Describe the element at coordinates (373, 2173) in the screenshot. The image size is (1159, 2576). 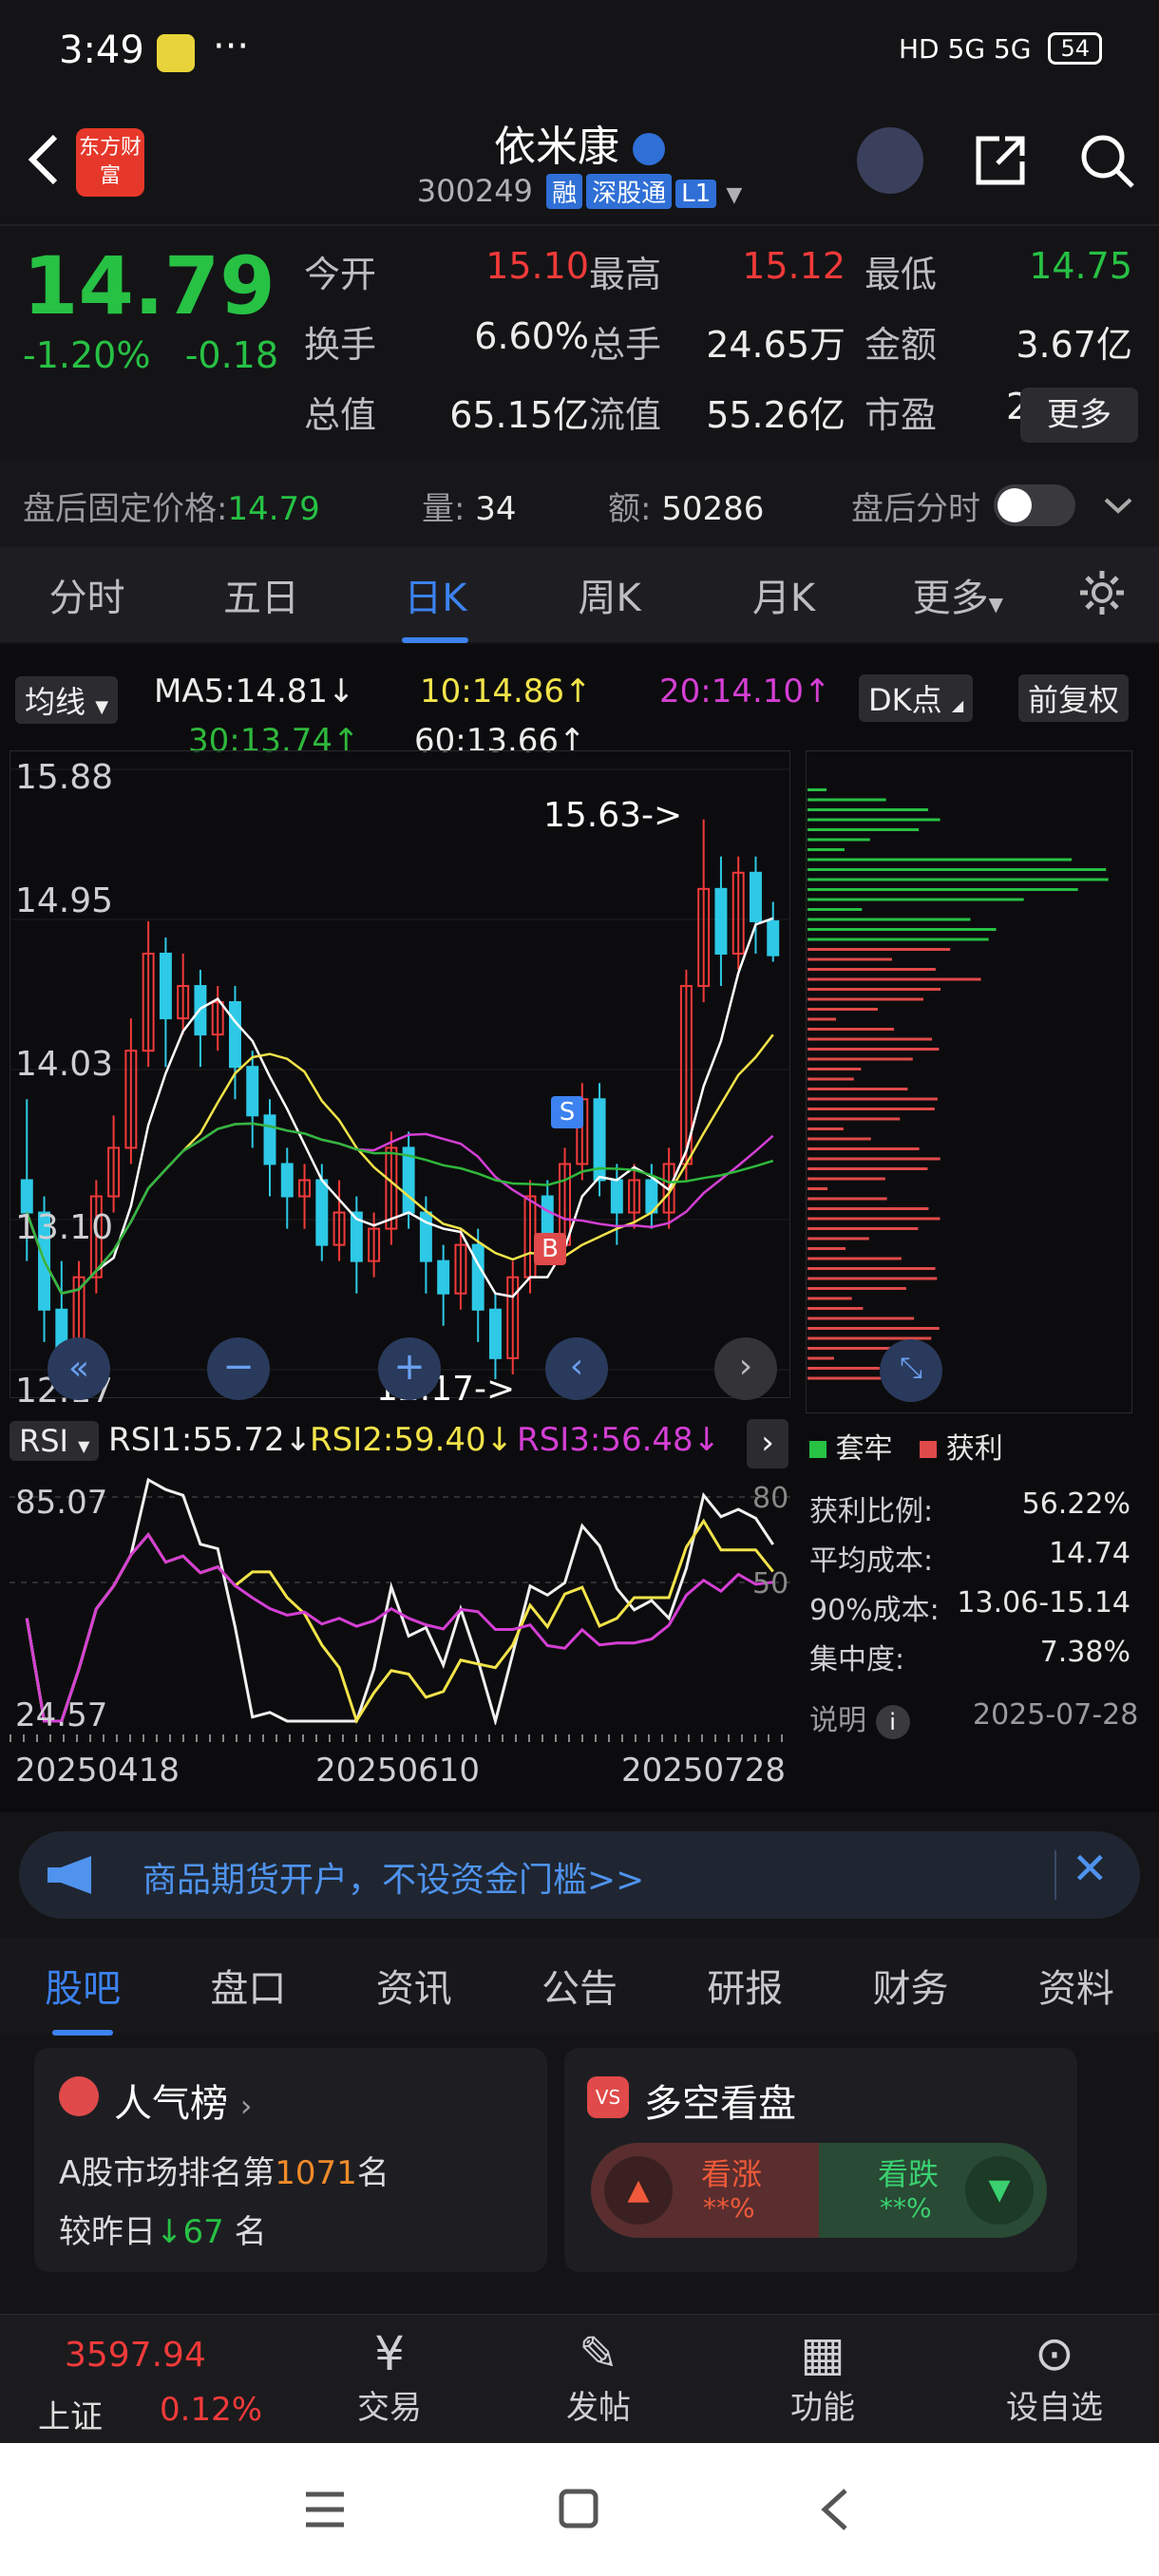
I see `rank-suffix: 名` at that location.